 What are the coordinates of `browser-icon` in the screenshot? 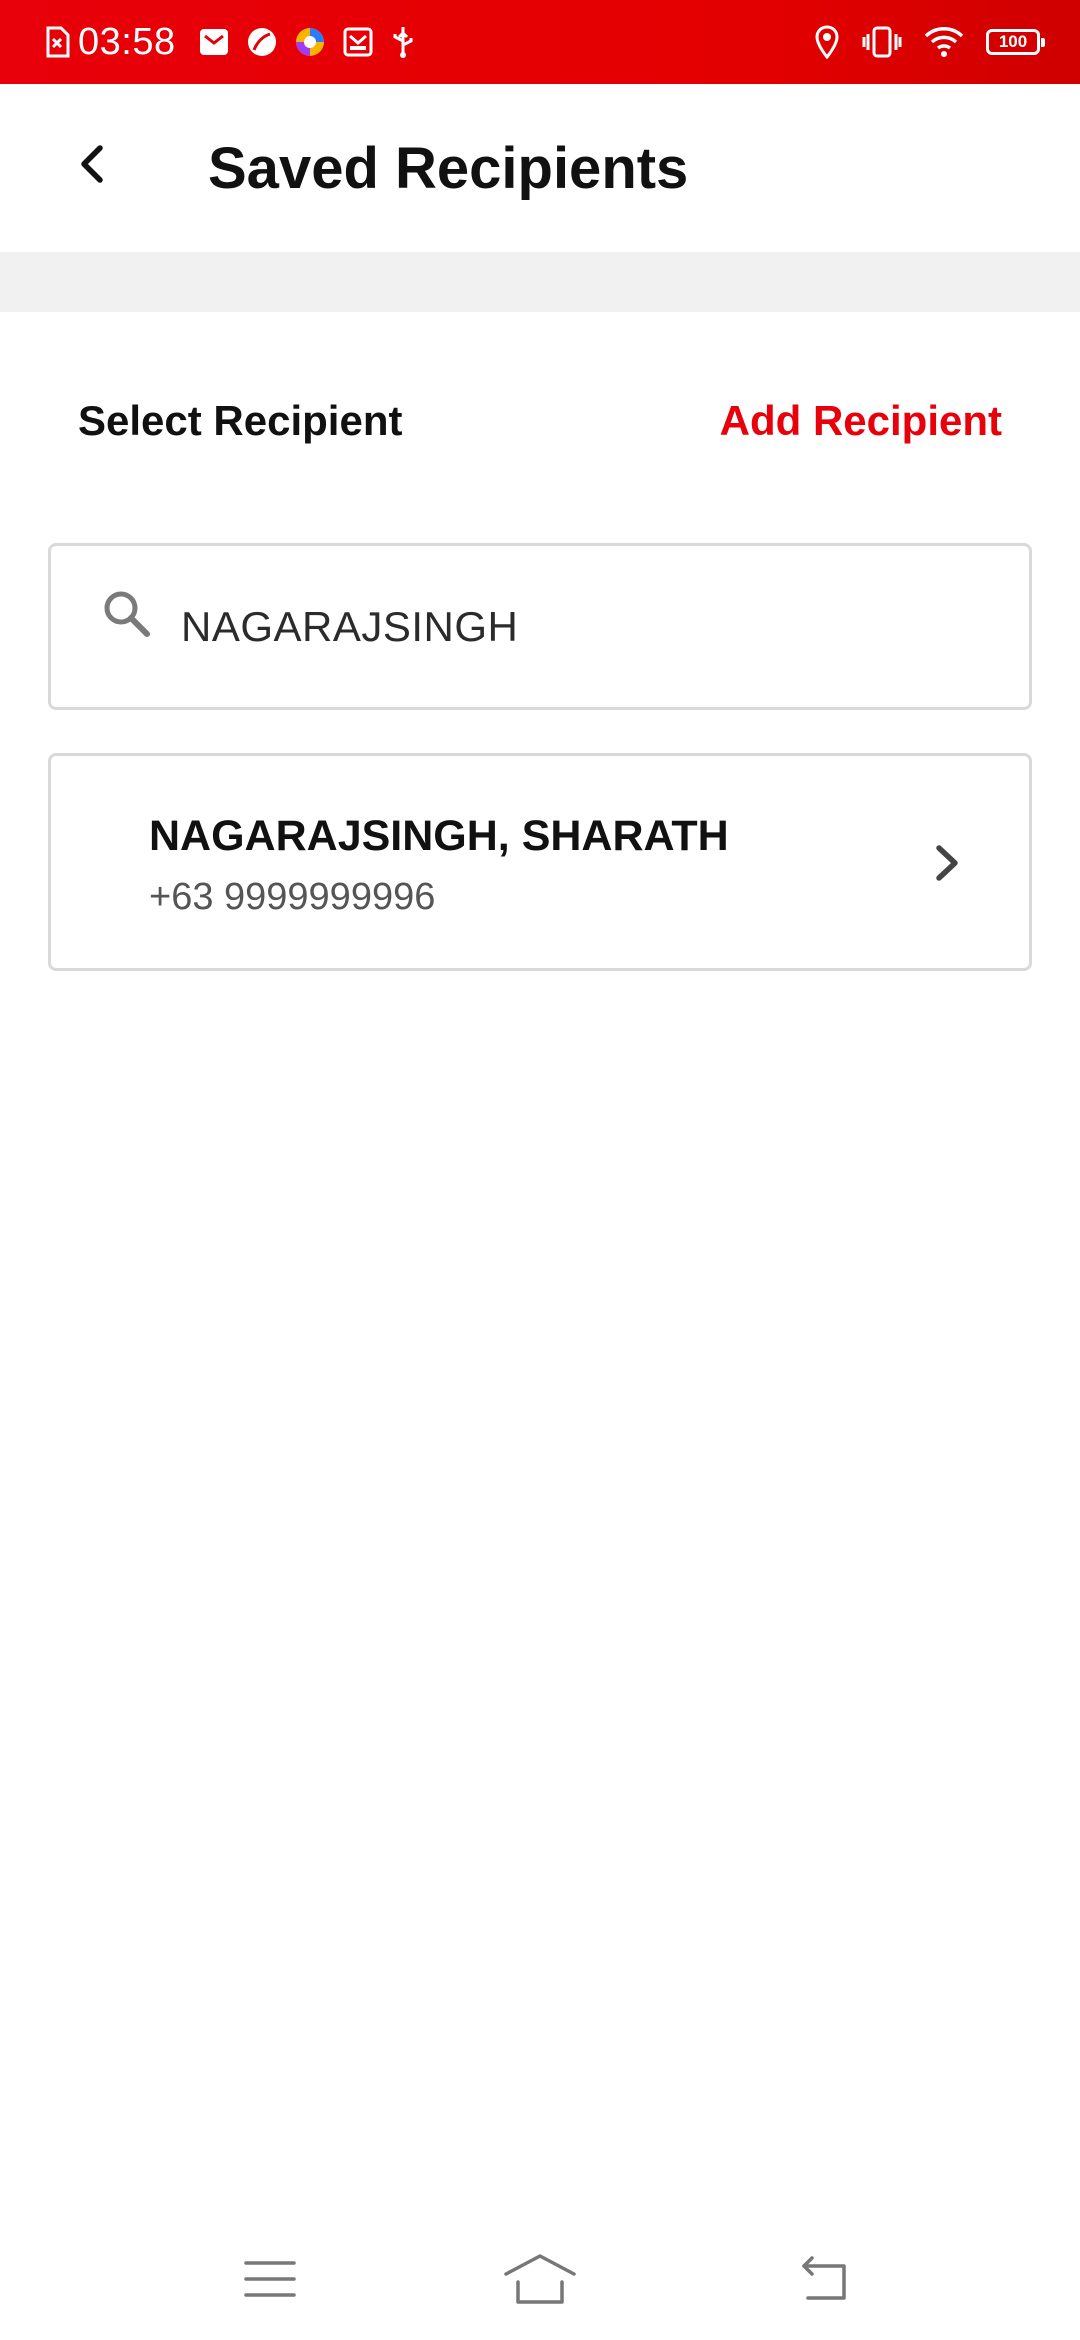 It's located at (310, 42).